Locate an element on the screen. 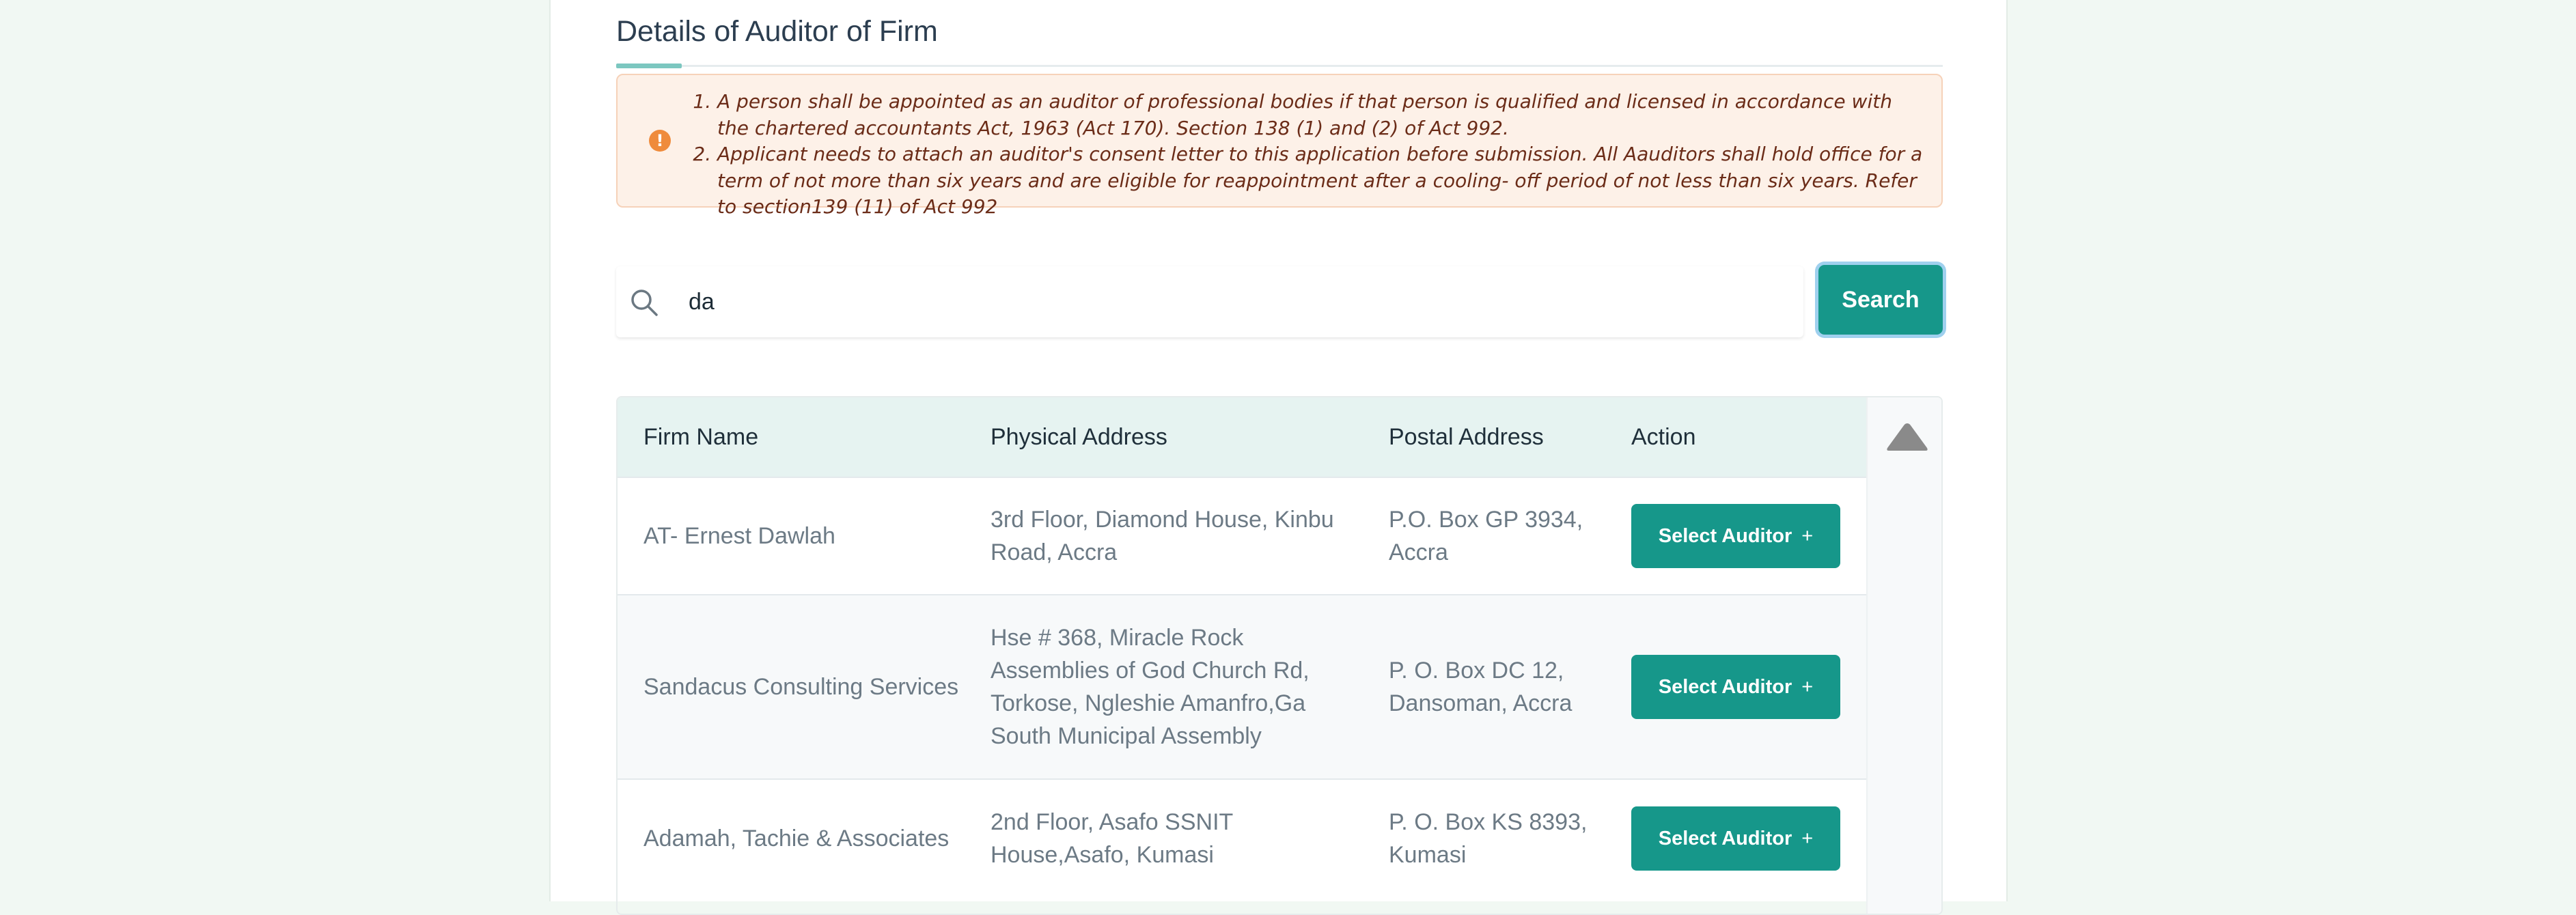 This screenshot has width=2576, height=915. warning-icon: ! is located at coordinates (660, 141).